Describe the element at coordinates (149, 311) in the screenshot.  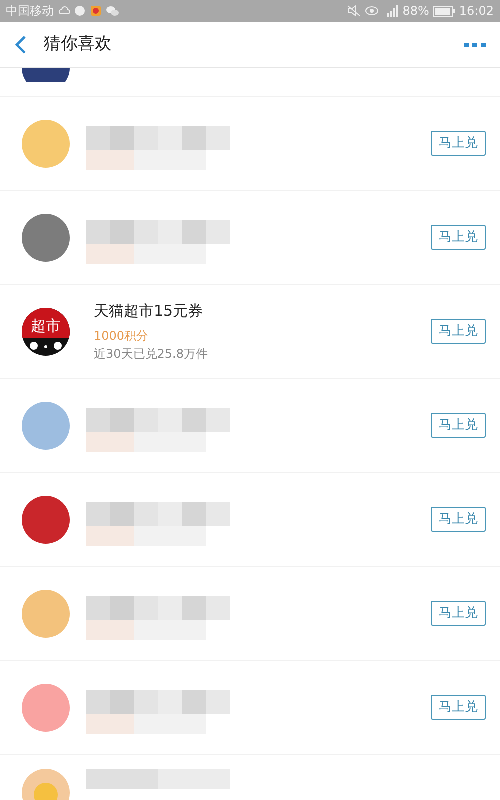
I see `product-name: 天猫超市15元券` at that location.